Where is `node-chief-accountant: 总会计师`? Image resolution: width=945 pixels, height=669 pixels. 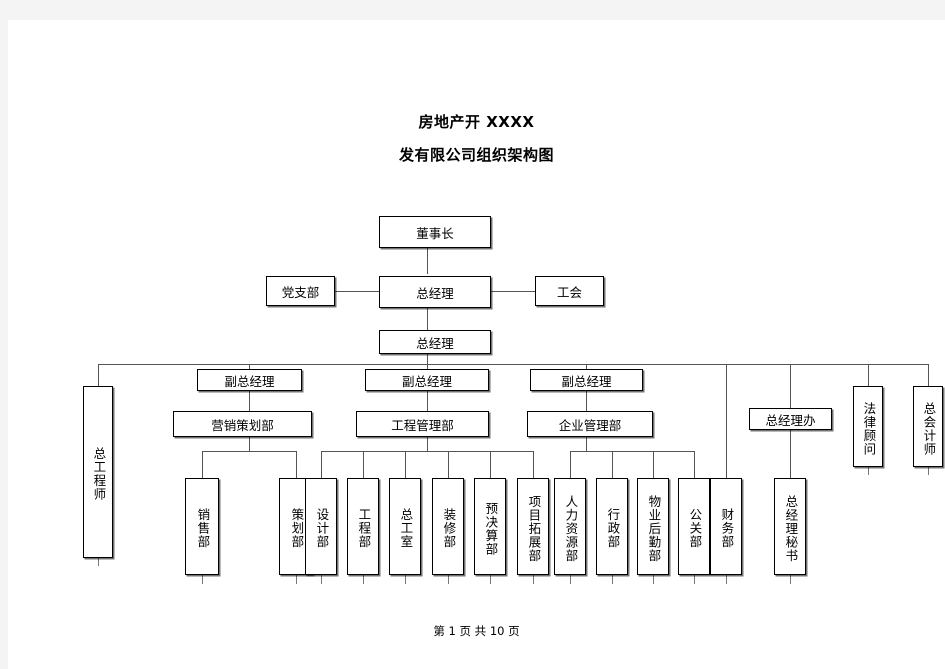 node-chief-accountant: 总会计师 is located at coordinates (928, 426).